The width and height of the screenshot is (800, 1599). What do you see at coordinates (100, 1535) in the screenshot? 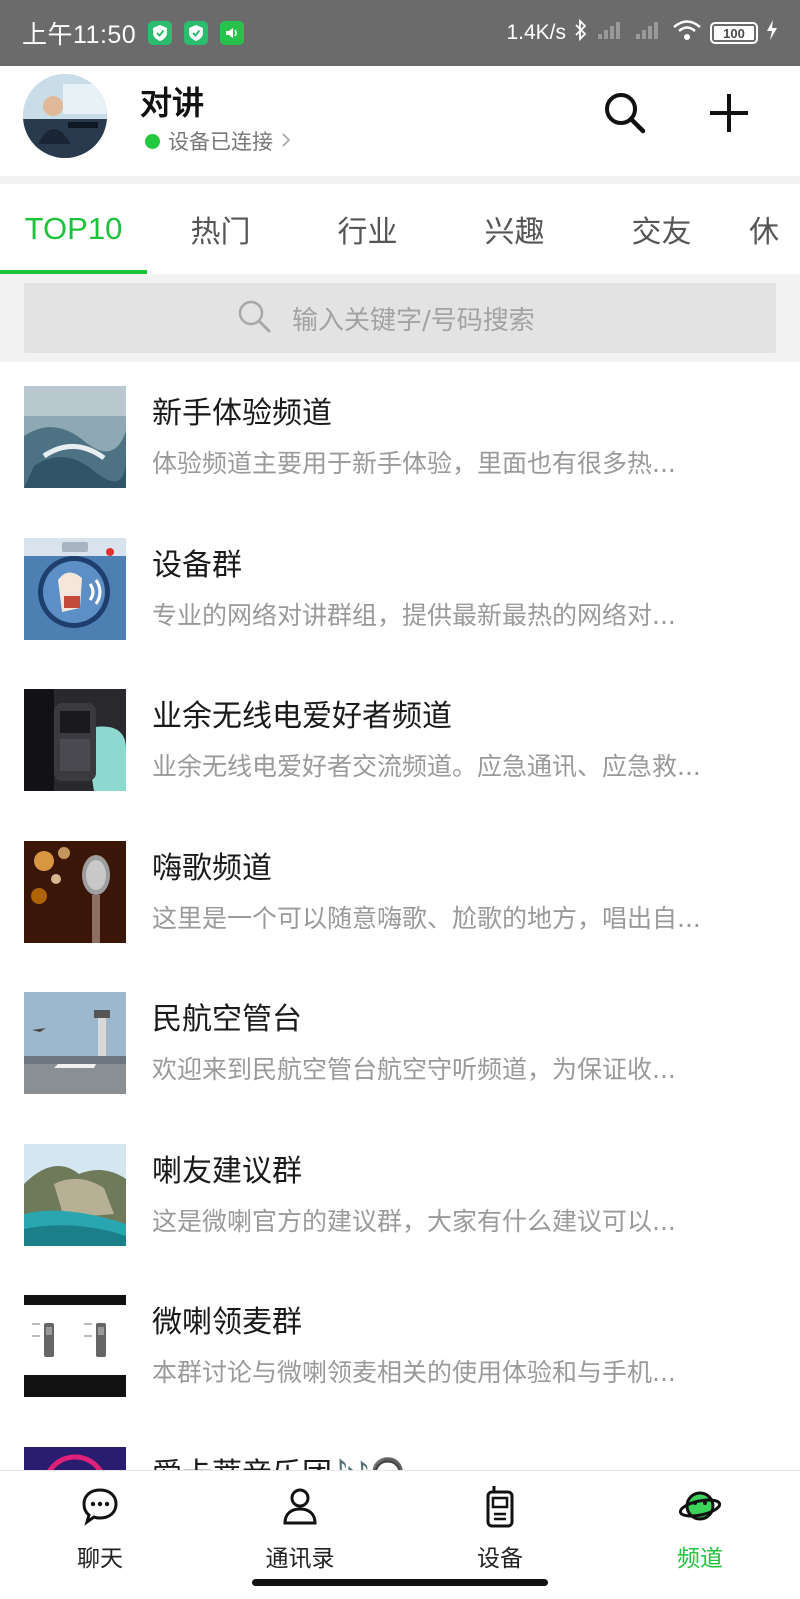
I see `nav-chat: 聊天` at bounding box center [100, 1535].